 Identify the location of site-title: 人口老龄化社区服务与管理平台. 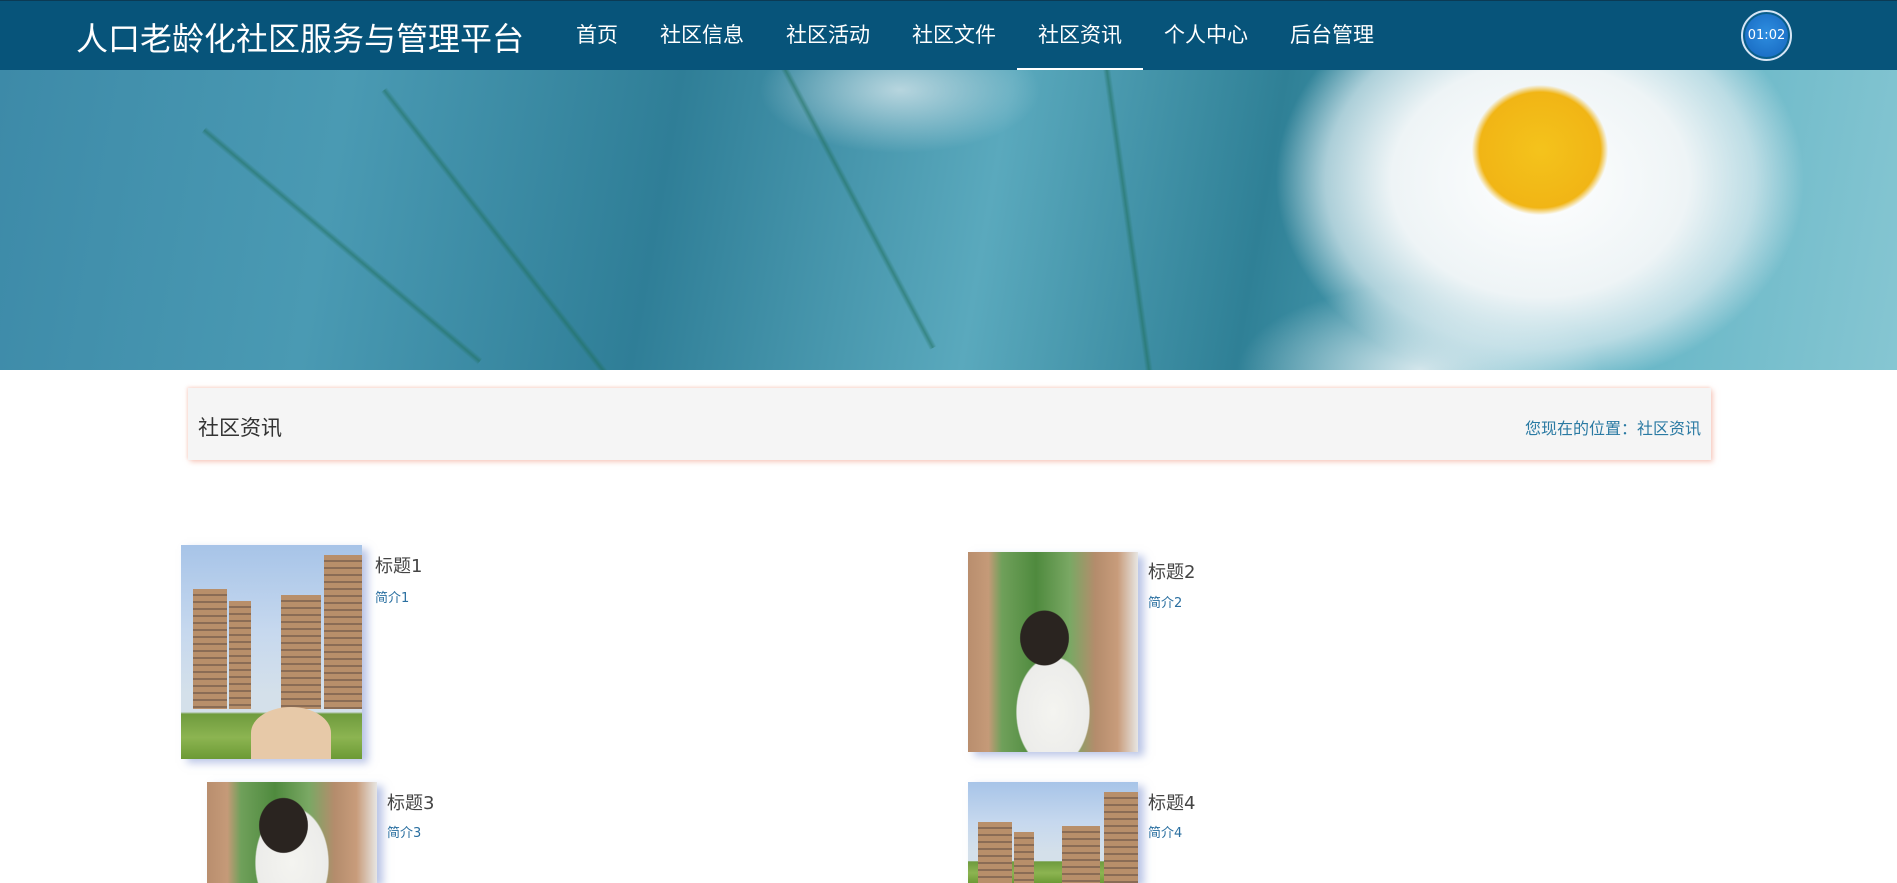
(300, 37).